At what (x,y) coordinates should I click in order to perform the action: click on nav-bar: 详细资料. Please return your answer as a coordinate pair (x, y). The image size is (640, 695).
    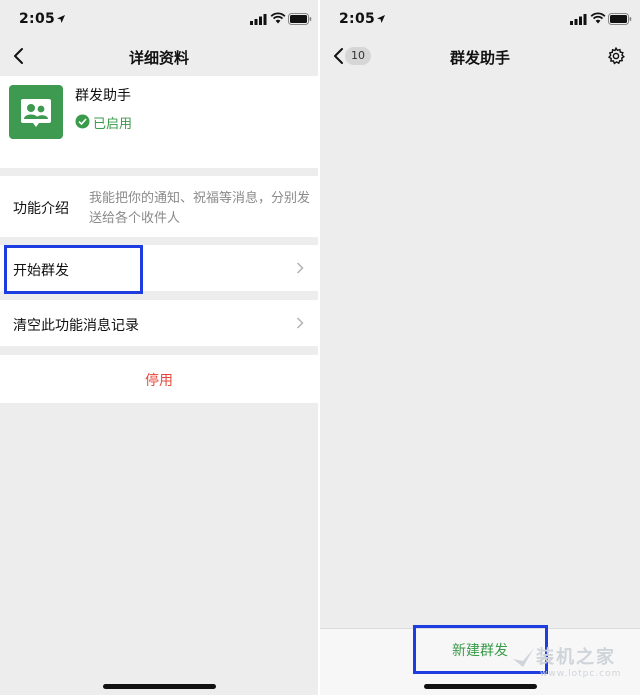
    Looking at the image, I should click on (159, 57).